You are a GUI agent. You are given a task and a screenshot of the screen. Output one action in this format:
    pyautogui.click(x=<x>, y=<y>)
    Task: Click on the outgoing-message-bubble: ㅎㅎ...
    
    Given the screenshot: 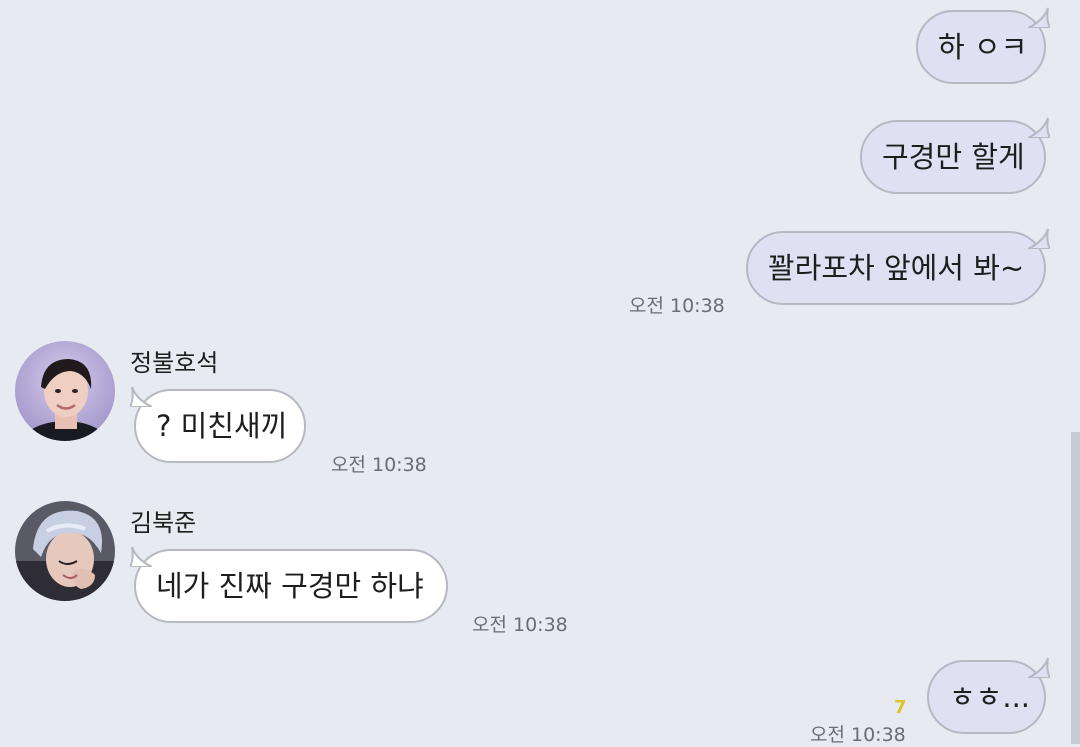 What is the action you would take?
    pyautogui.click(x=988, y=695)
    